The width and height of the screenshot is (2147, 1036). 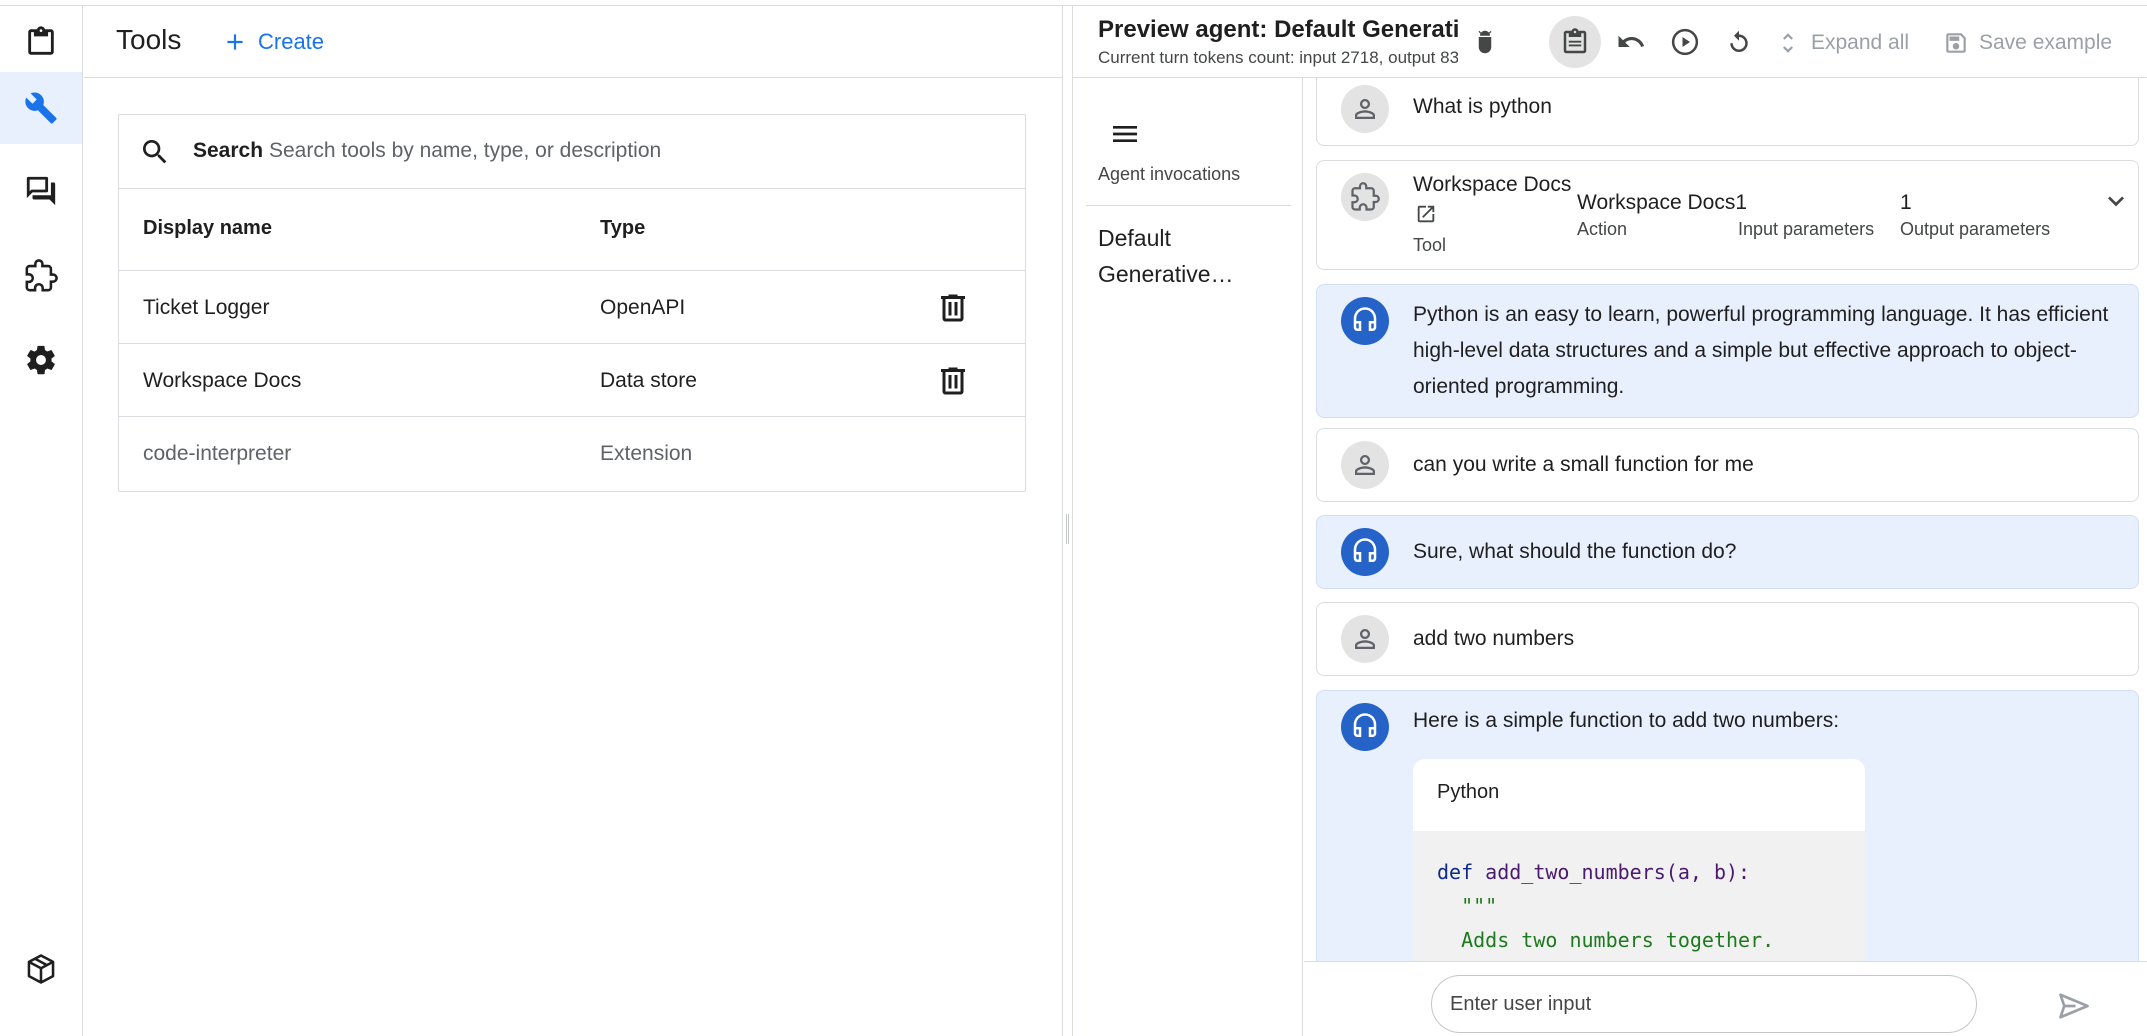 I want to click on user-input-field, so click(x=1704, y=1004).